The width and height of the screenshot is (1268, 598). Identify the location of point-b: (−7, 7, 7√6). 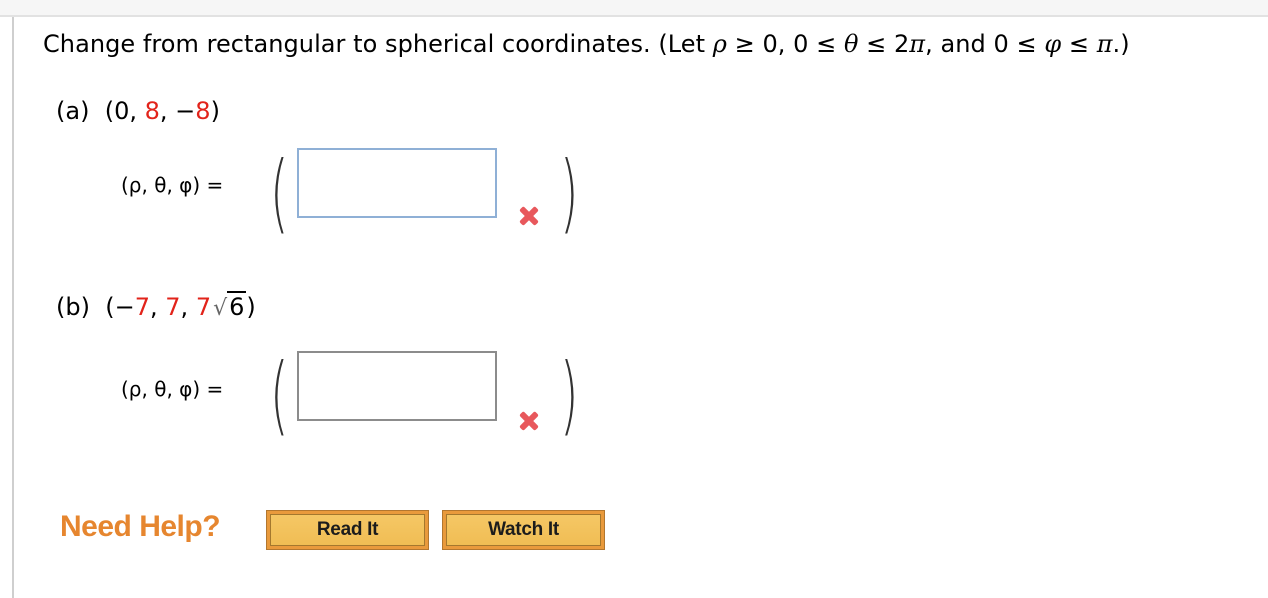
(180, 306).